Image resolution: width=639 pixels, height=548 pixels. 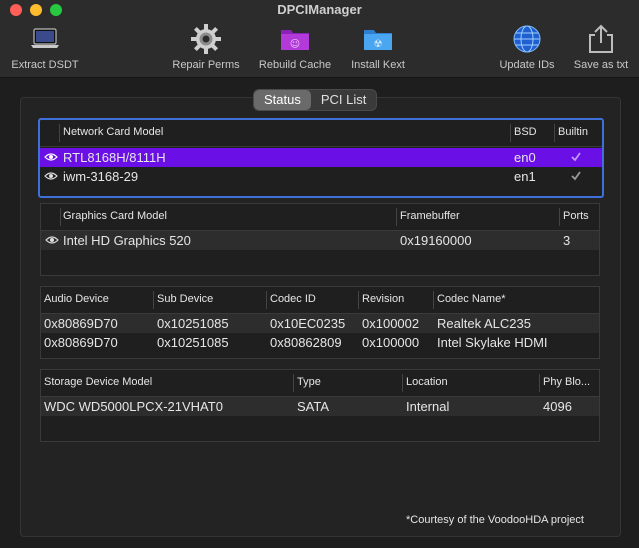 What do you see at coordinates (101, 176) in the screenshot?
I see `network-model-cell: iwm-3168-29` at bounding box center [101, 176].